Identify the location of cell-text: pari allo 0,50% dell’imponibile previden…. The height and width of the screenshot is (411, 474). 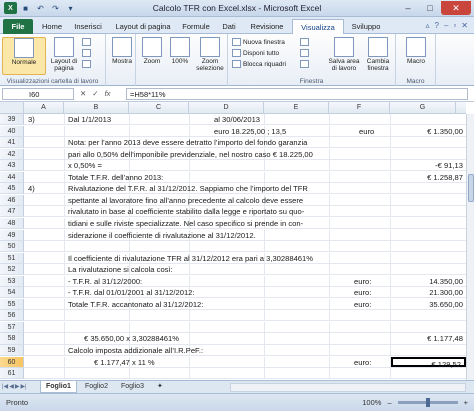
(190, 154).